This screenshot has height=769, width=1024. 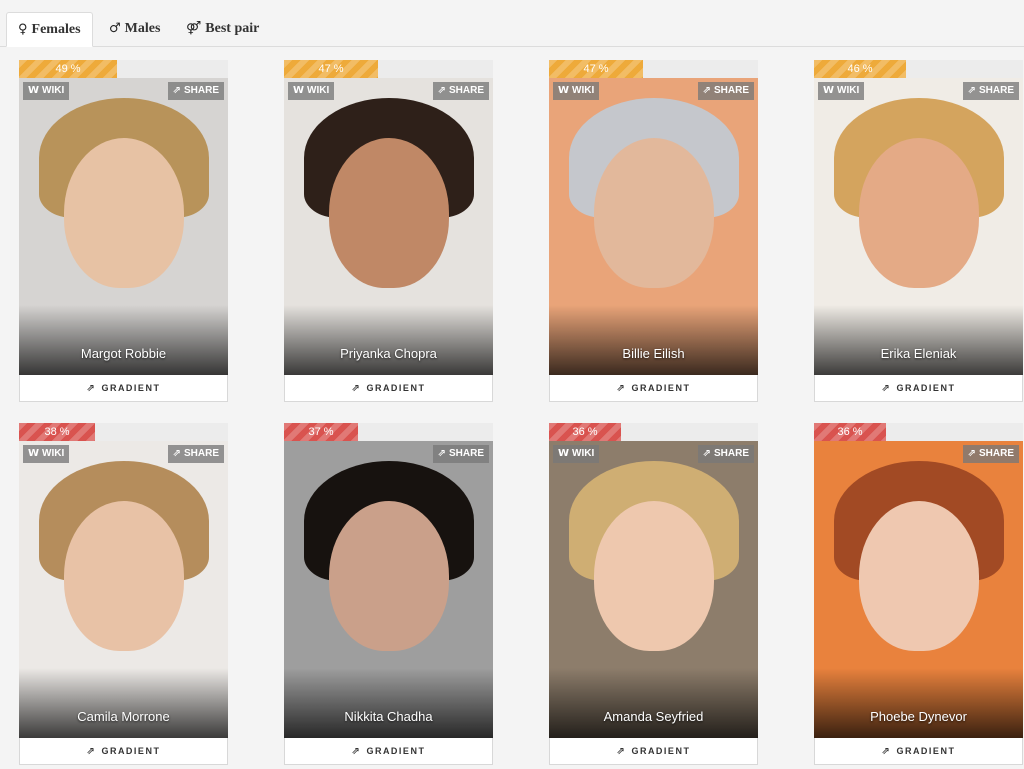 I want to click on tab-label: Males, so click(x=142, y=28).